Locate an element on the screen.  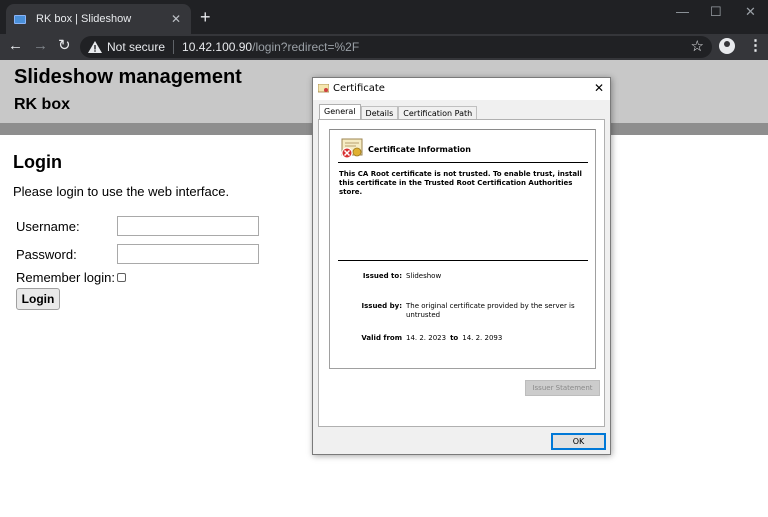
url-host: 10.42.100.90 is located at coordinates (217, 47).